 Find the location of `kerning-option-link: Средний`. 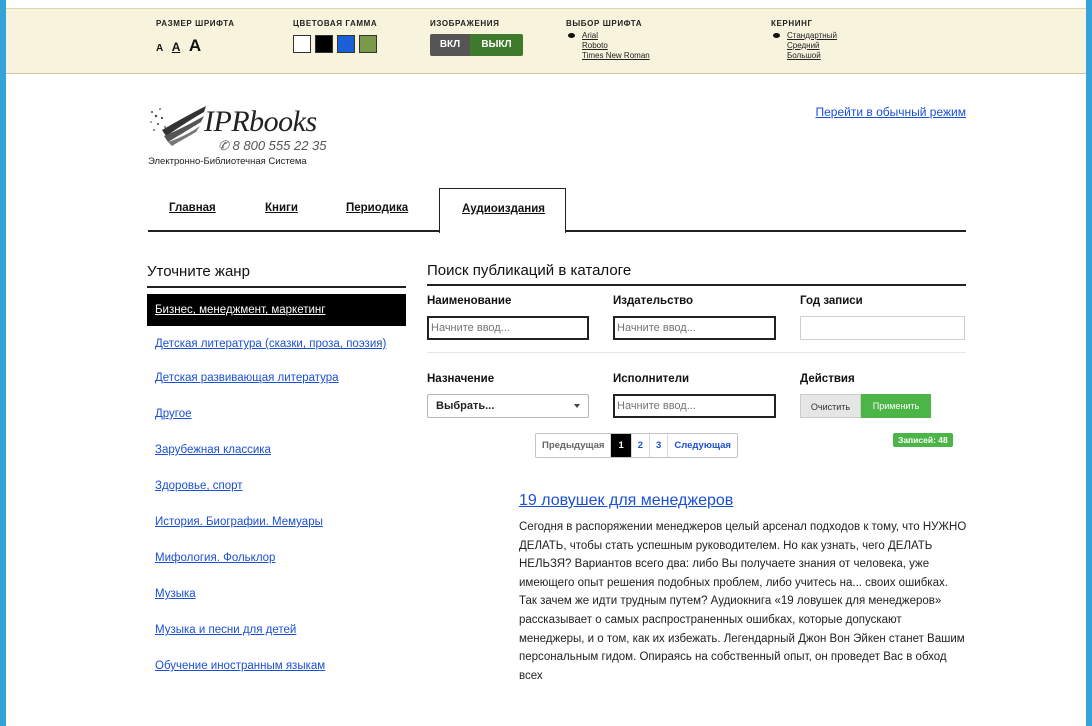

kerning-option-link: Средний is located at coordinates (803, 45).